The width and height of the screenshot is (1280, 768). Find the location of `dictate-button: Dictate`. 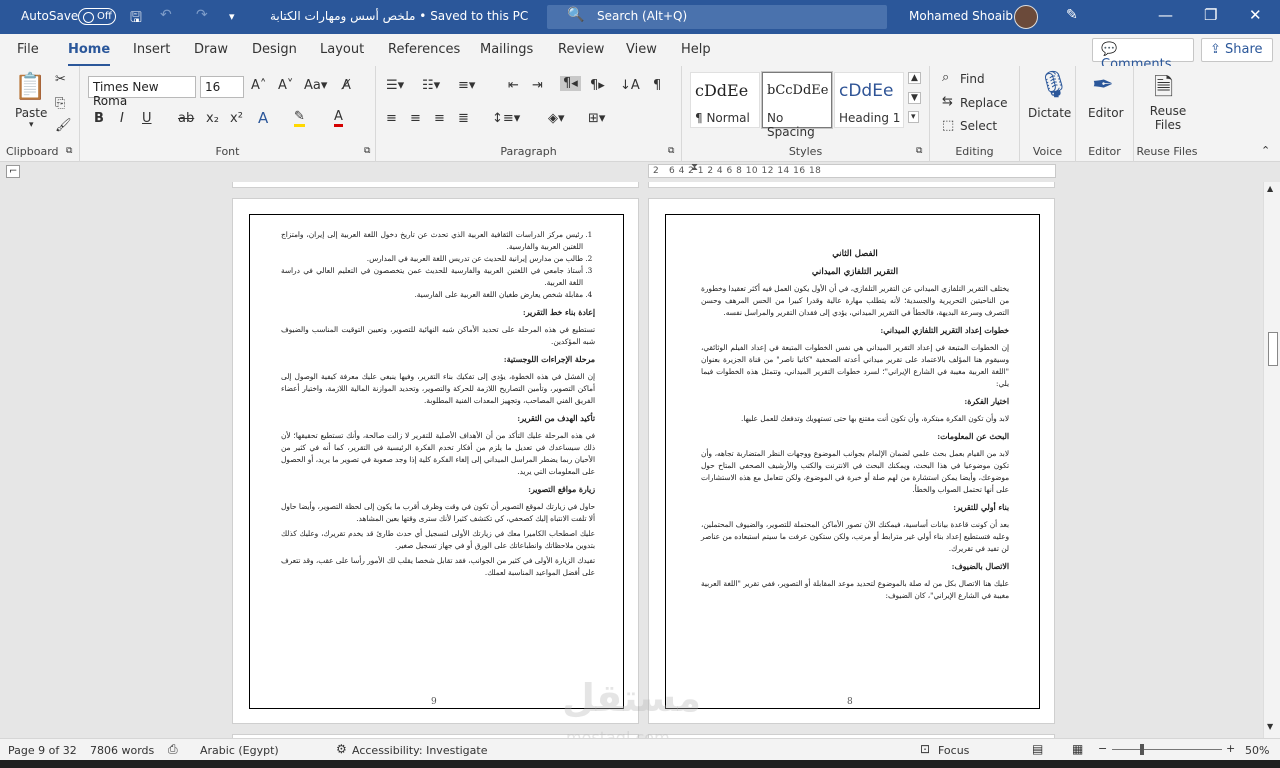

dictate-button: Dictate is located at coordinates (1049, 113).